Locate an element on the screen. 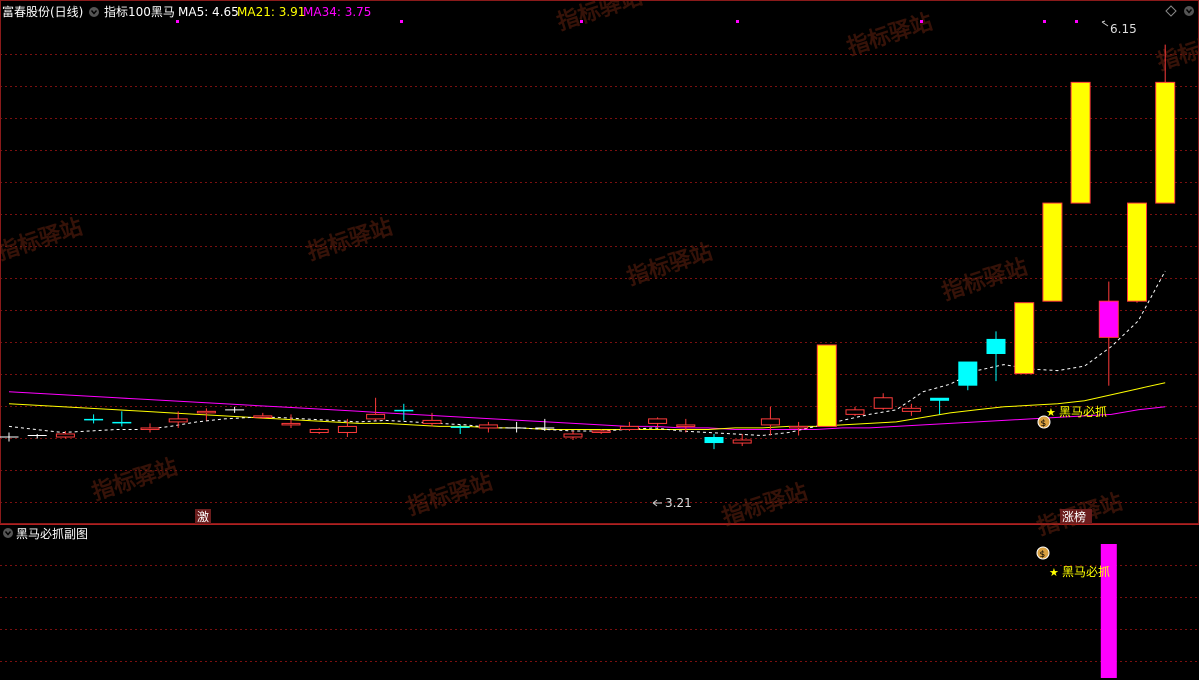 This screenshot has width=1199, height=680. tag-left-text: 激 is located at coordinates (203, 517).